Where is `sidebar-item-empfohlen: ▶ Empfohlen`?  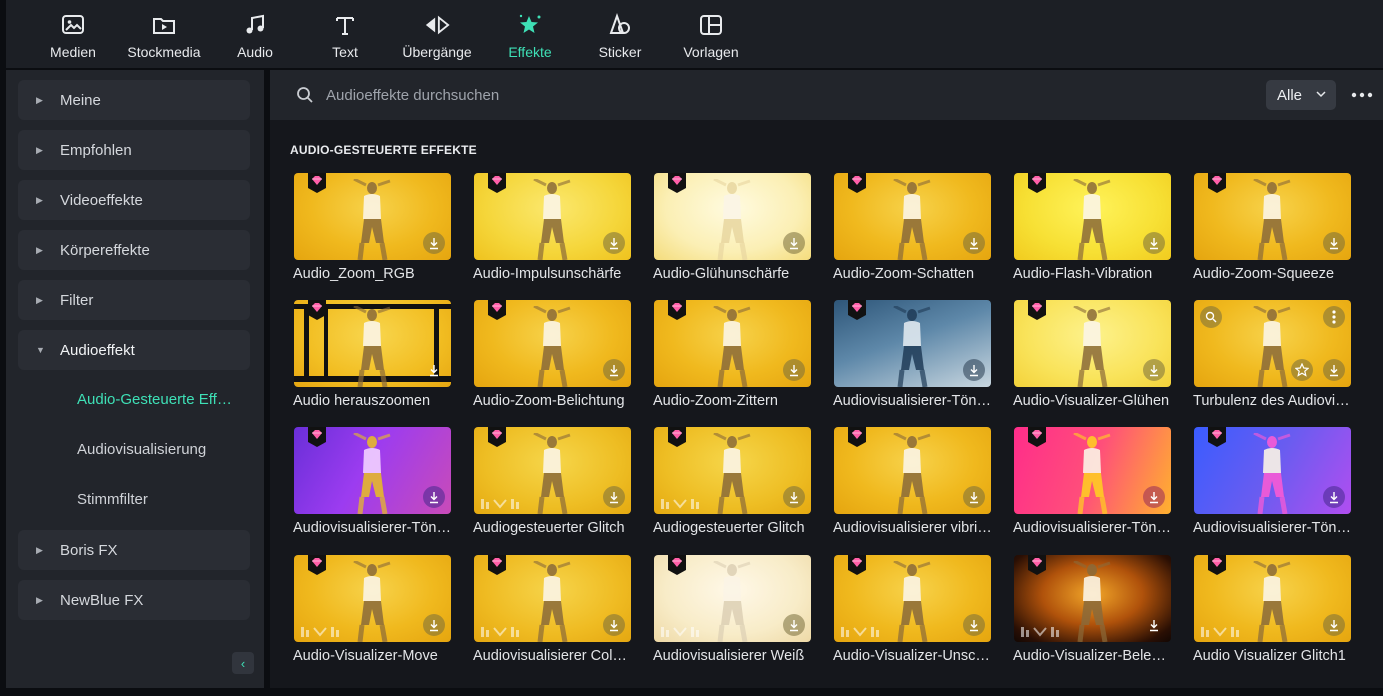
sidebar-item-empfohlen: ▶ Empfohlen is located at coordinates (134, 150).